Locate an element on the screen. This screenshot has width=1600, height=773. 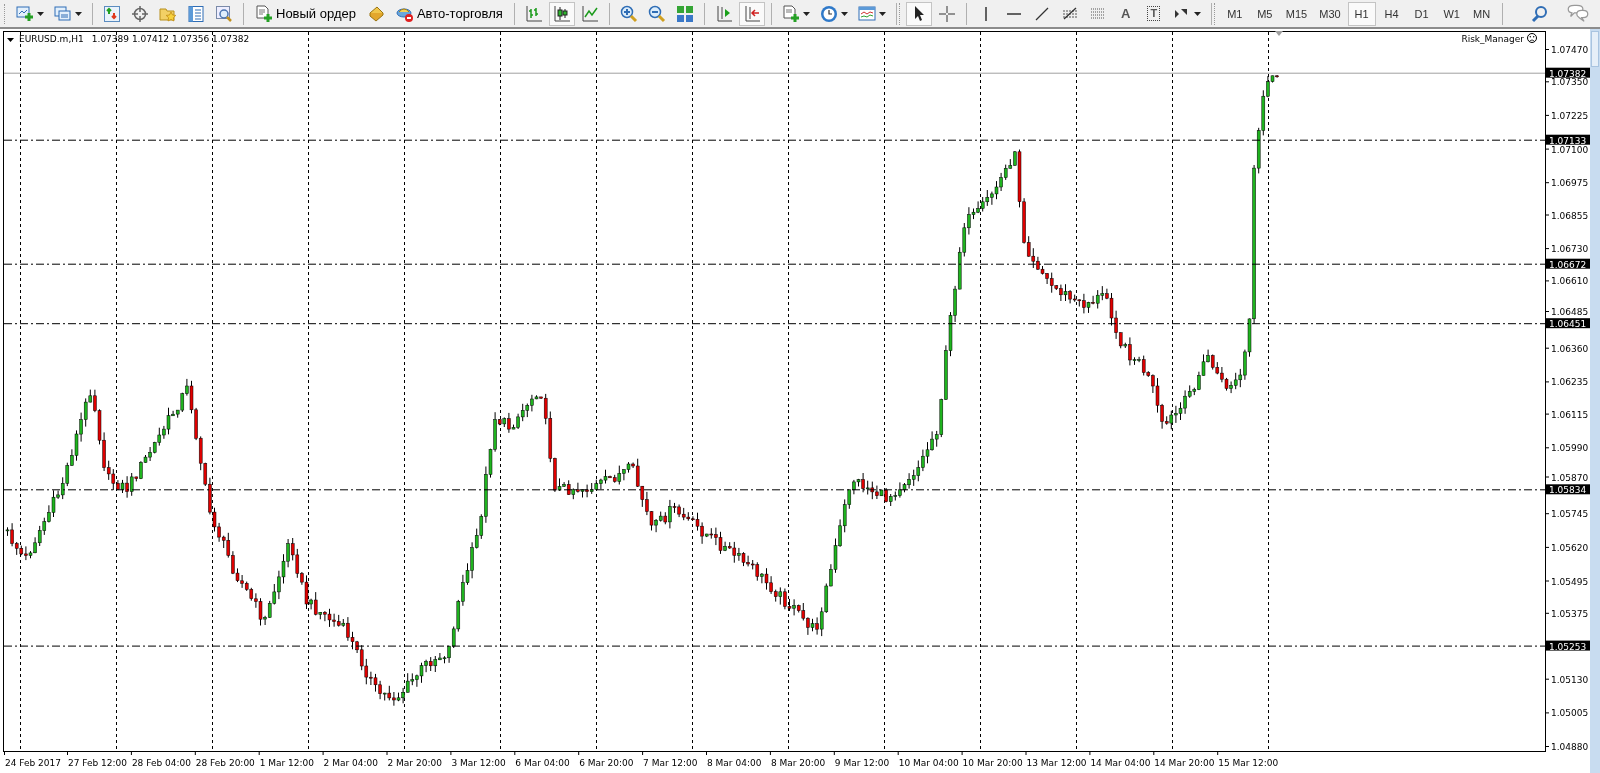
time-axis-label: 2 Mar 20:00 is located at coordinates (414, 763).